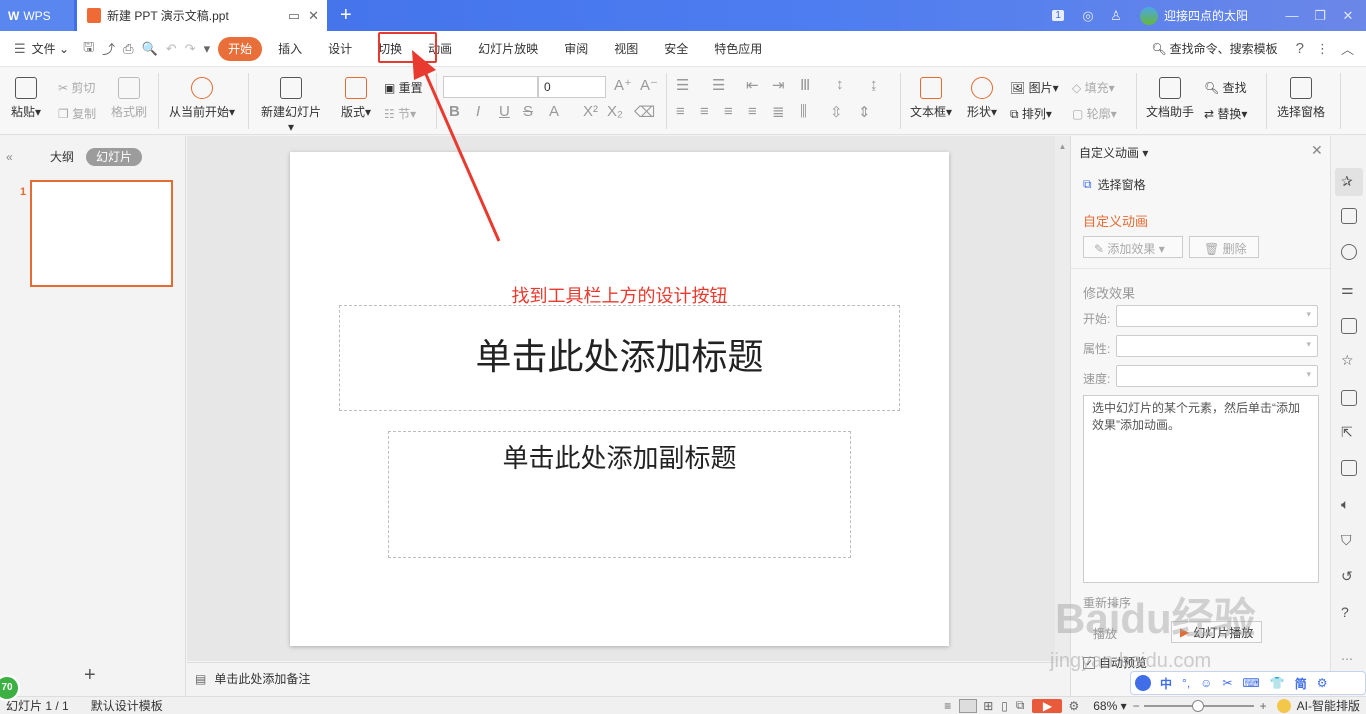 The image size is (1366, 714). I want to click on ime-skin-icon: 👕, so click(1277, 683).